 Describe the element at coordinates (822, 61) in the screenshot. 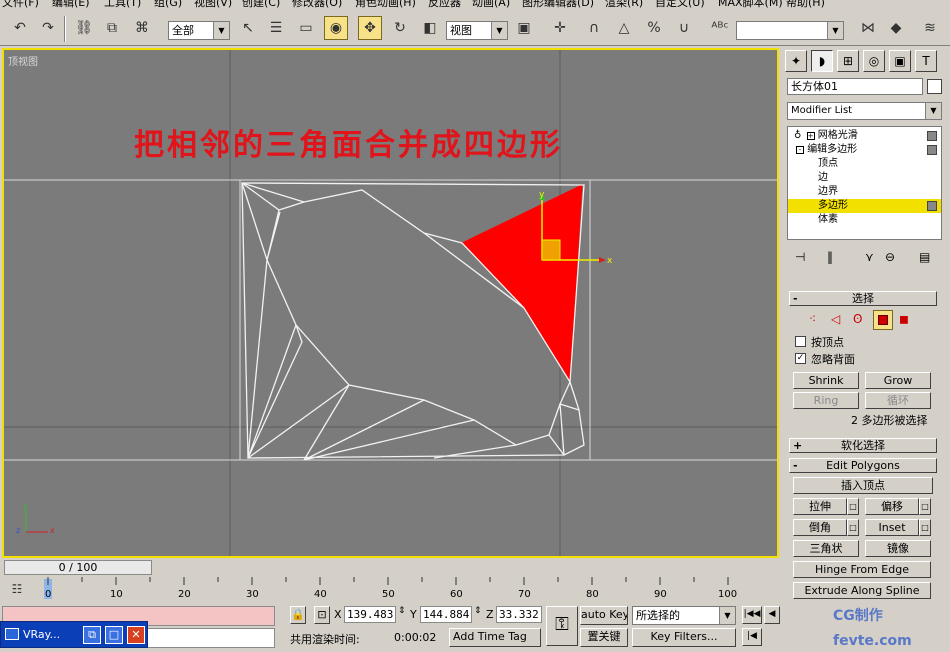

I see `tab-modify-icon: ◗` at that location.